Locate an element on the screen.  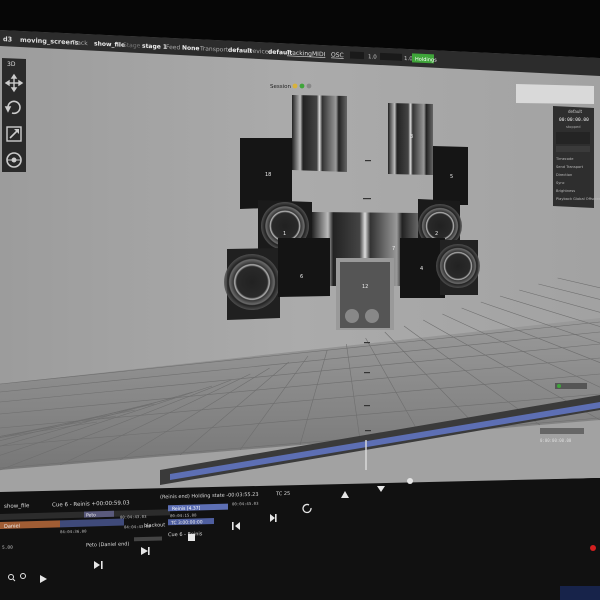
midi-menu: MIDI is located at coordinates (319, 55).